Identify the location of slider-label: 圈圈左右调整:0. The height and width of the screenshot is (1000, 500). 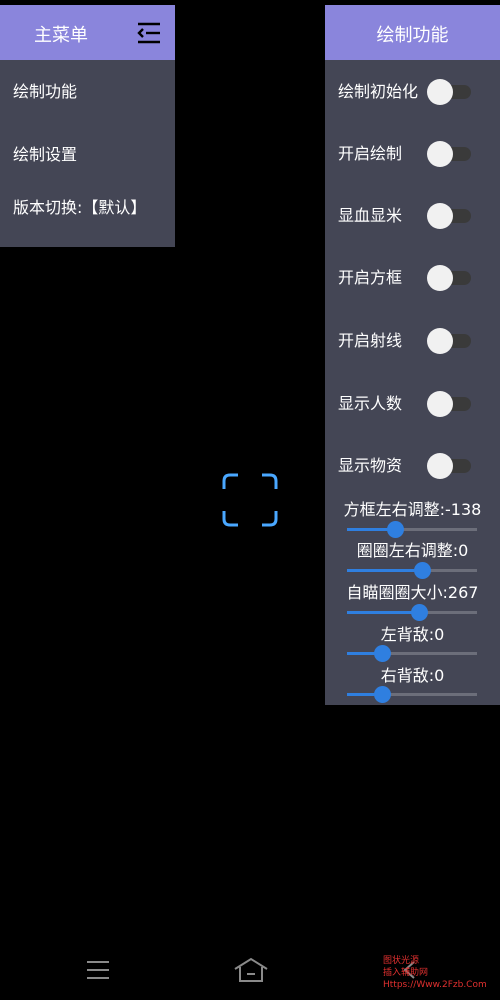
(412, 550).